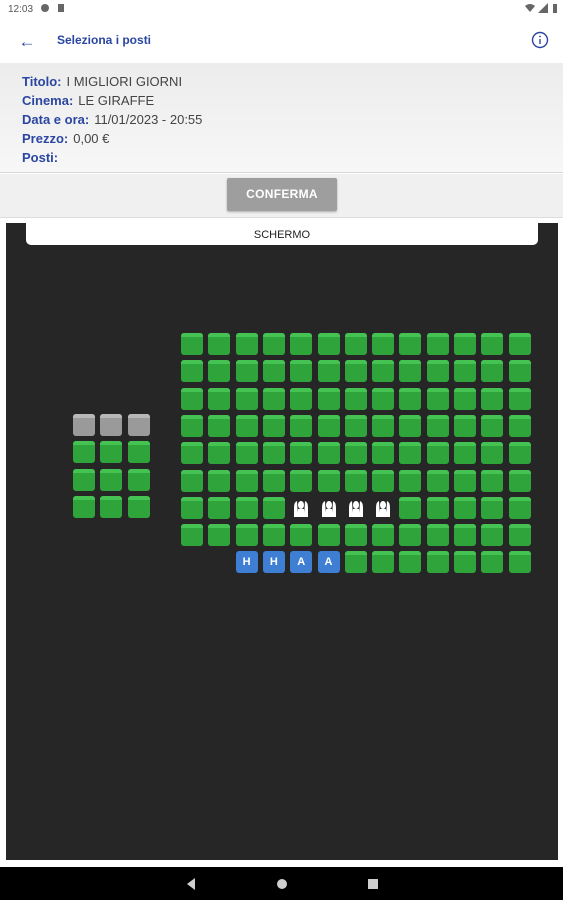 The image size is (563, 900). I want to click on confirm-button: CONFERMA, so click(282, 194).